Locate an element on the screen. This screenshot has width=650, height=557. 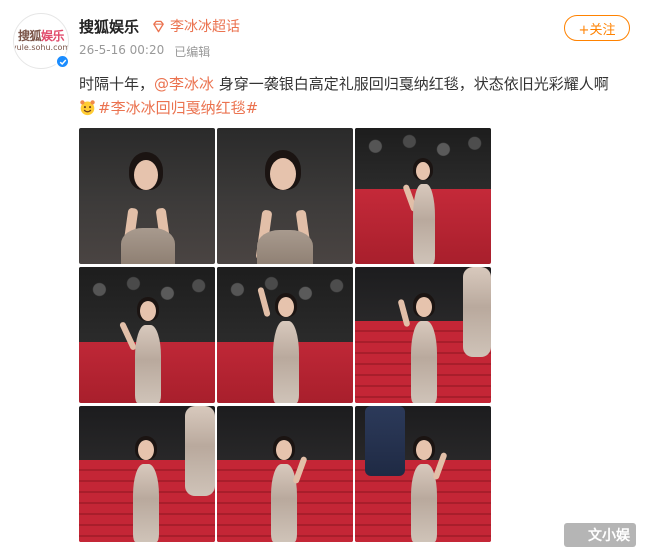
follow-button: +关注 is located at coordinates (597, 28).